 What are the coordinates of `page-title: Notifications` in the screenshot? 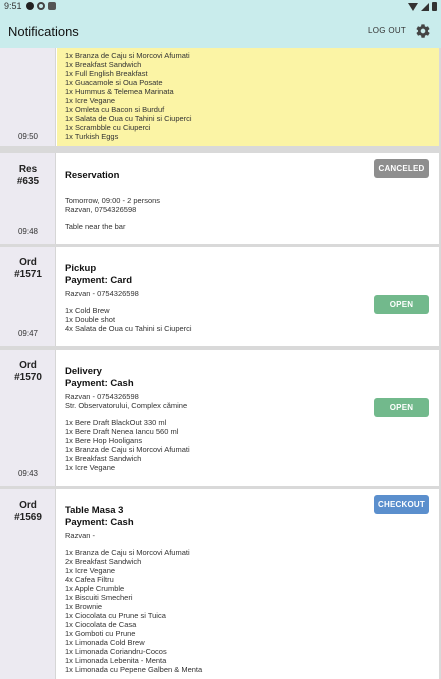 It's located at (43, 31).